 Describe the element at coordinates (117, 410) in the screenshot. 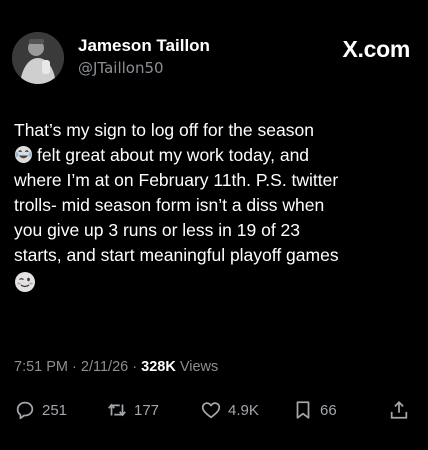

I see `repost-icon` at that location.